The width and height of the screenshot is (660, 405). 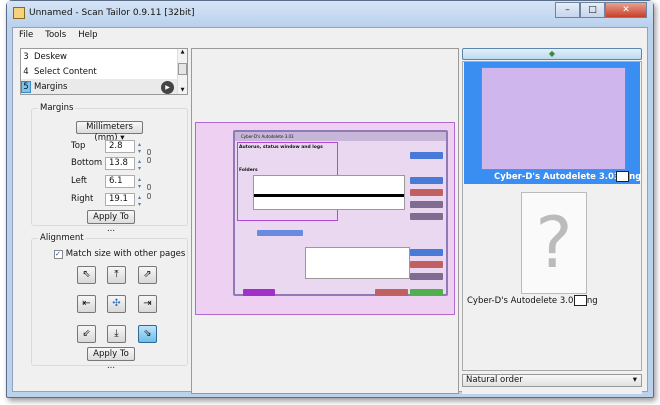 What do you see at coordinates (248, 170) in the screenshot?
I see `preview-section-label: Folders` at bounding box center [248, 170].